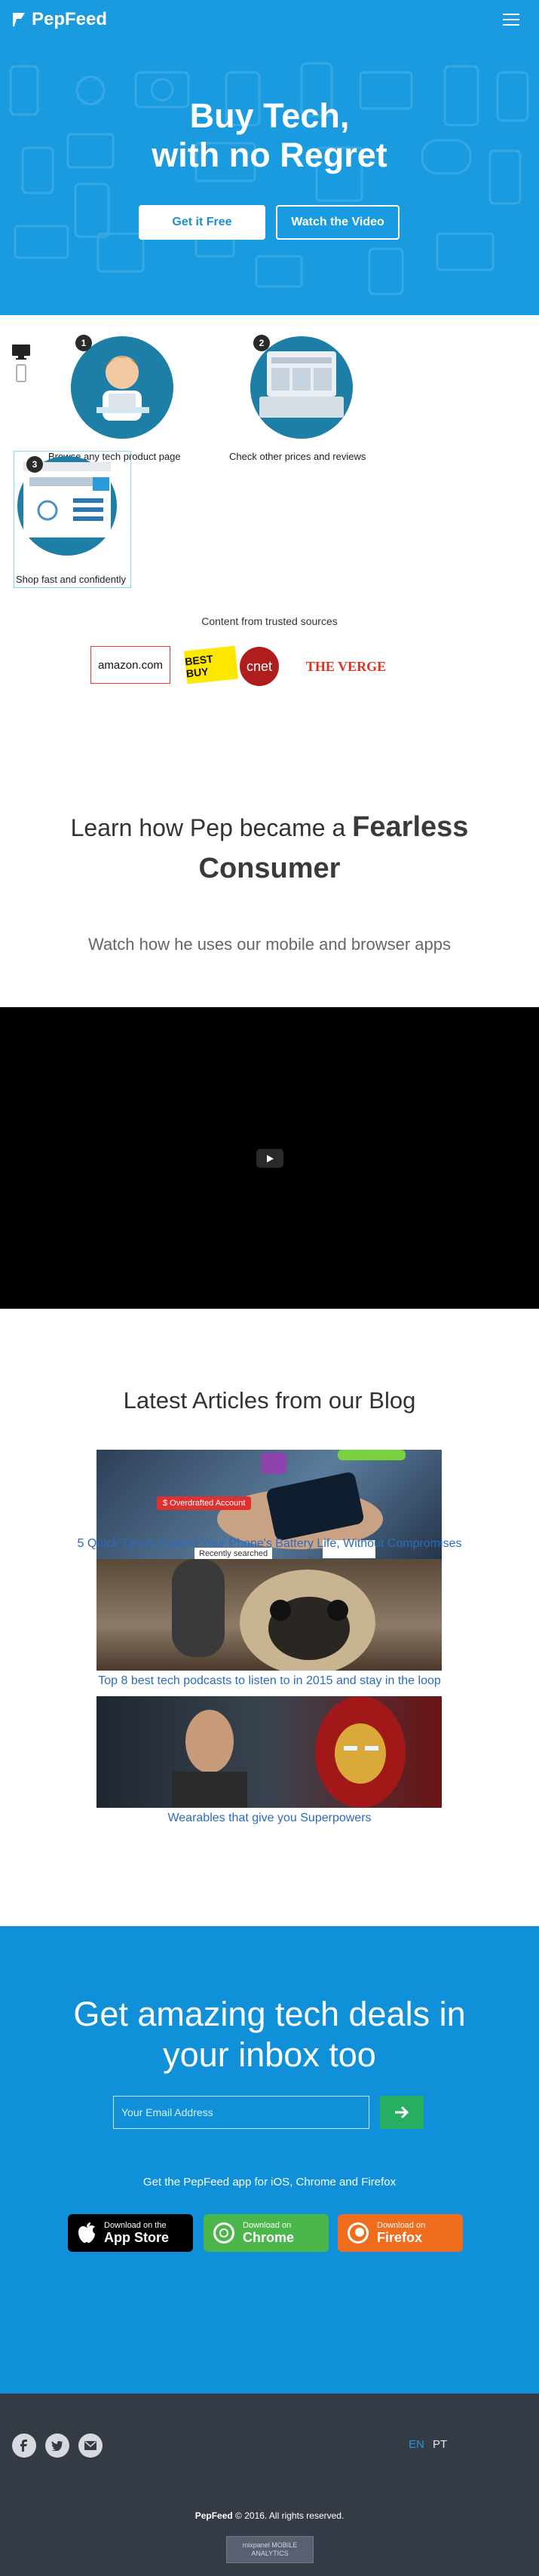 The image size is (539, 2576). What do you see at coordinates (269, 2014) in the screenshot?
I see `newsletter-title-line-1: Get amazing tech deals in` at bounding box center [269, 2014].